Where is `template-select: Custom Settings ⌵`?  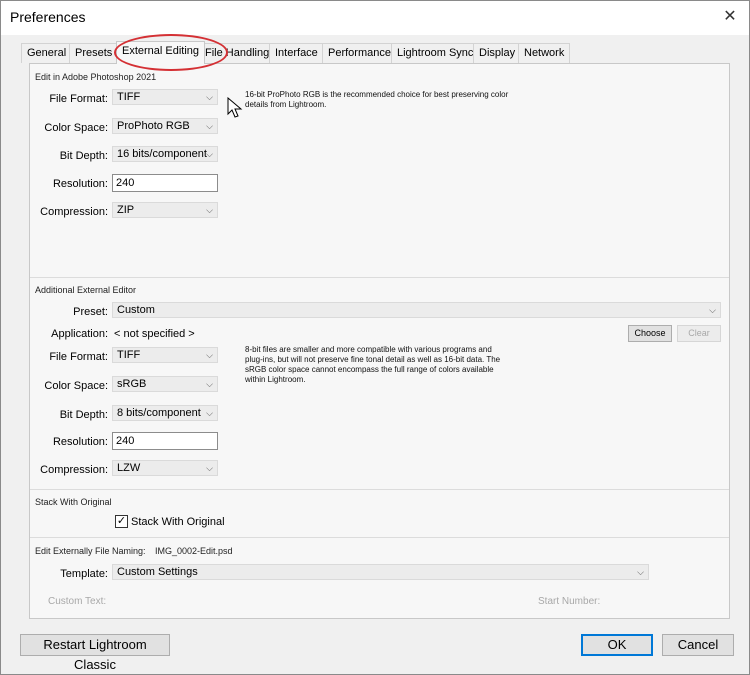
template-select: Custom Settings ⌵ is located at coordinates (380, 572).